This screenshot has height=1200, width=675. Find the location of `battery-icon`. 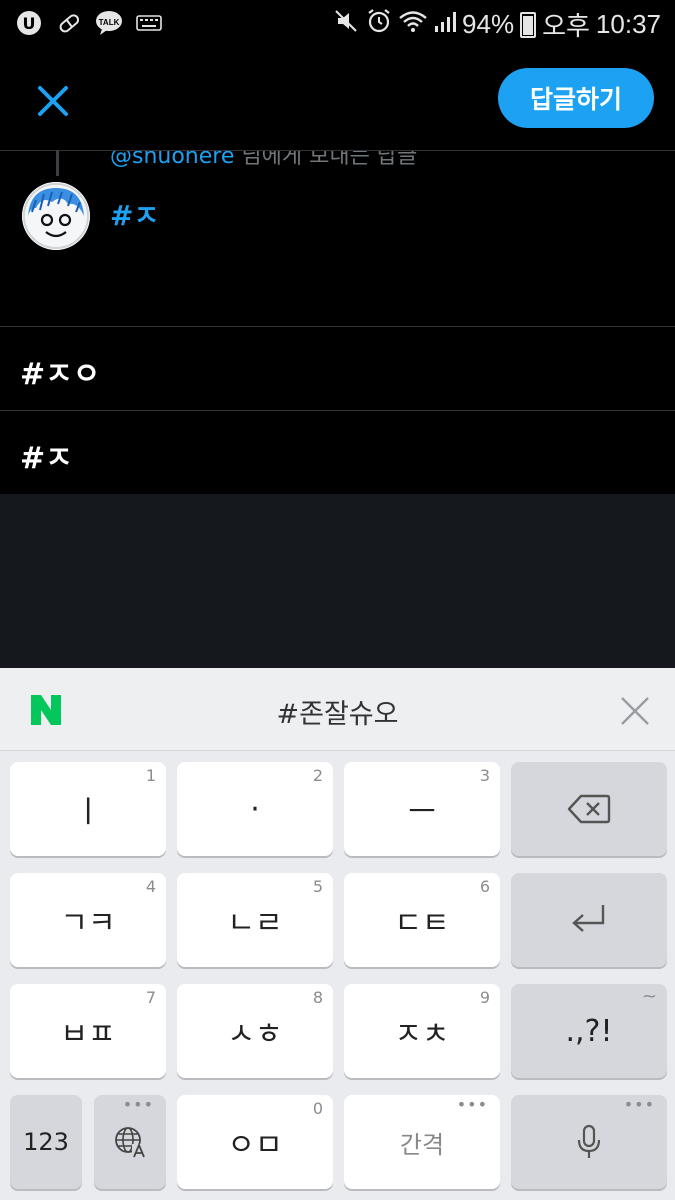

battery-icon is located at coordinates (528, 24).